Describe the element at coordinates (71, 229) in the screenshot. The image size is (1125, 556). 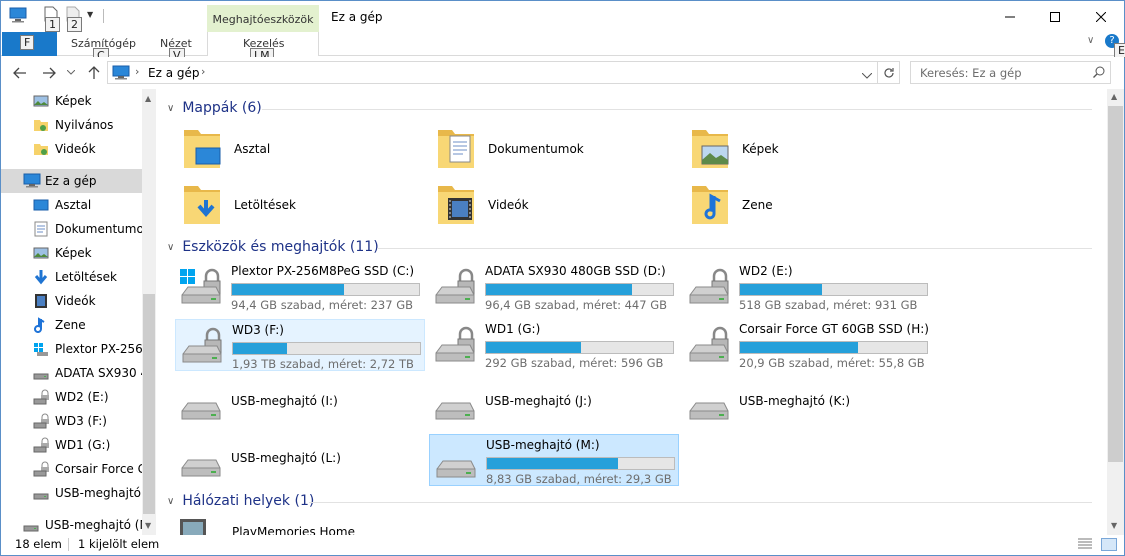
I see `nav-item: Dokumentumok` at that location.